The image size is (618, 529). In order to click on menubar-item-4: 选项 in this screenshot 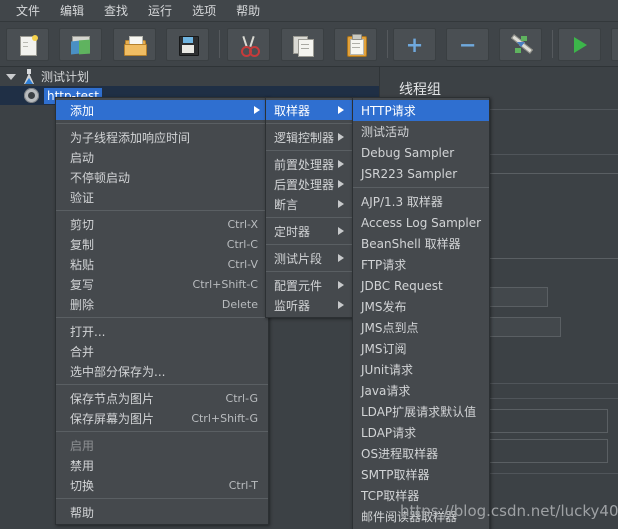, I will do `click(204, 10)`.